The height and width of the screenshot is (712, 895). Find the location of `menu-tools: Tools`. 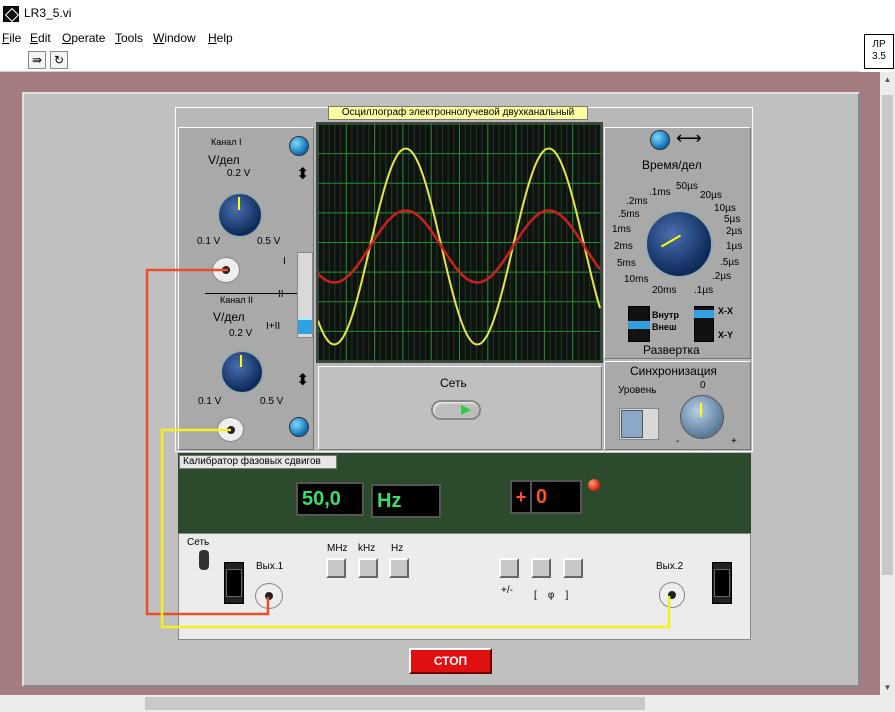

menu-tools: Tools is located at coordinates (129, 38).